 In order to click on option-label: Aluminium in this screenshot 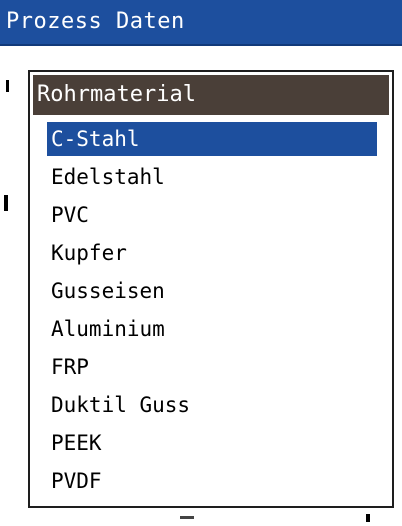, I will do `click(108, 329)`.